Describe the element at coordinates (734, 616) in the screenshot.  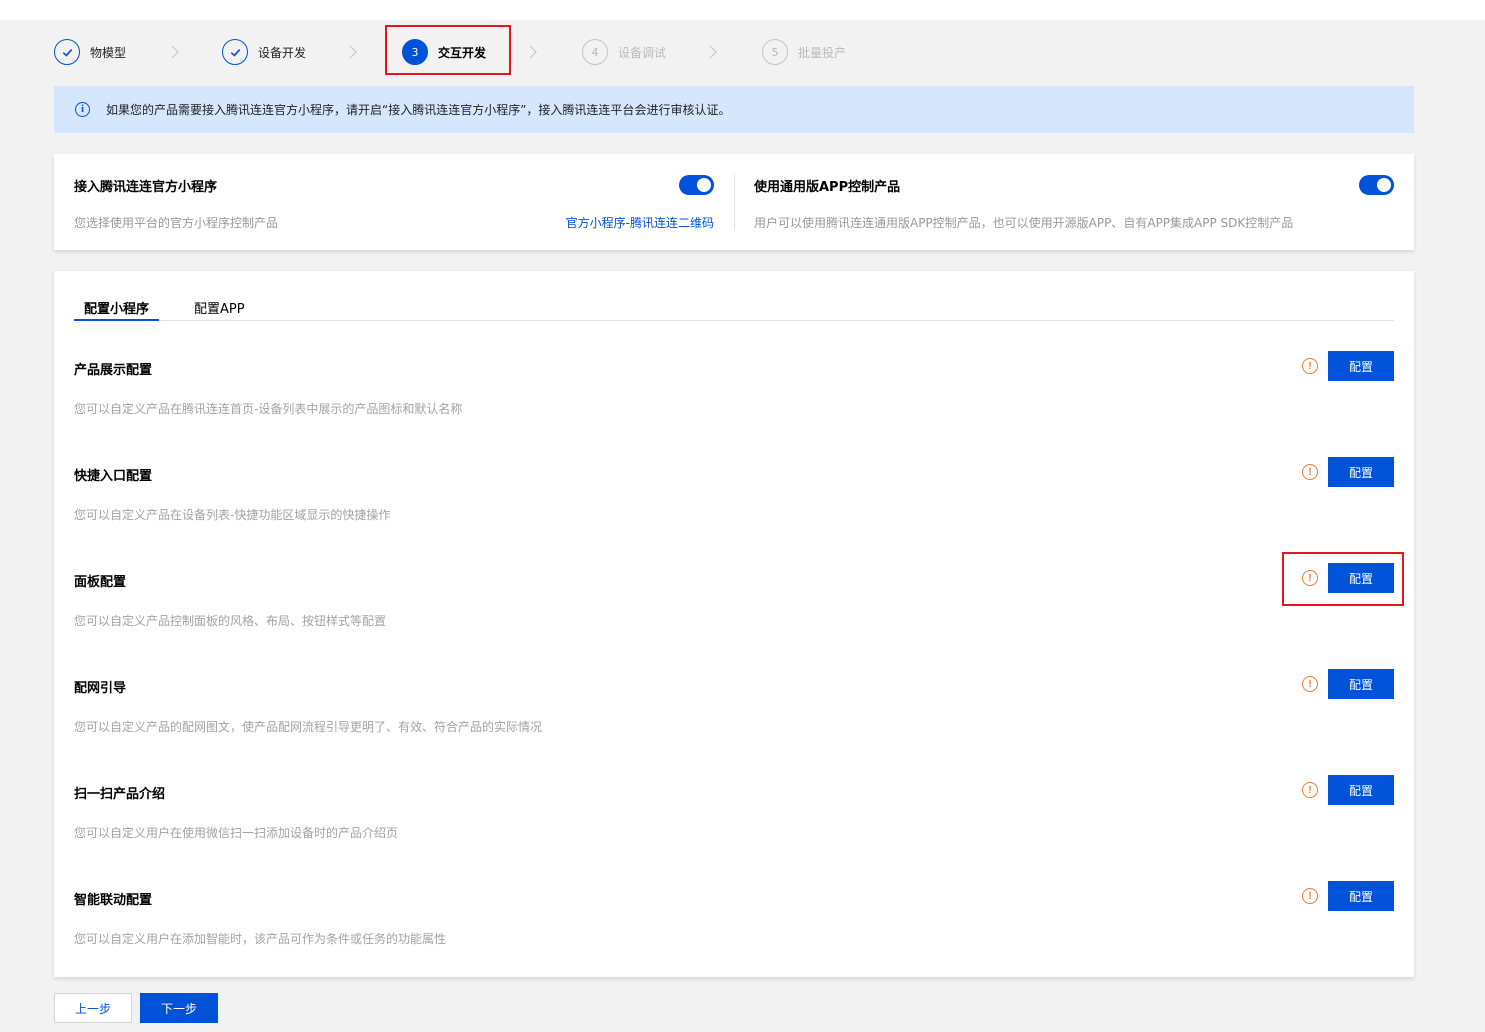
I see `config-row-panel: 面板配置 ! 配置 您可以自定义产品控制面板的风格、布局、按钮样式等配置` at that location.